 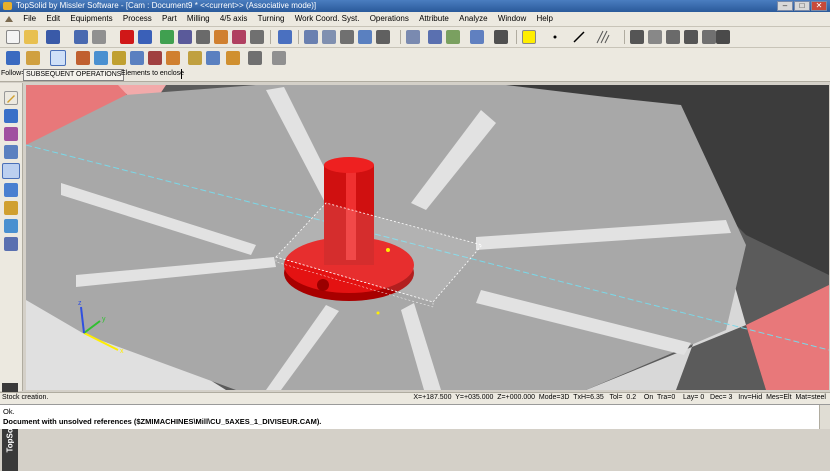 What do you see at coordinates (58, 58) in the screenshot?
I see `stock-icon` at bounding box center [58, 58].